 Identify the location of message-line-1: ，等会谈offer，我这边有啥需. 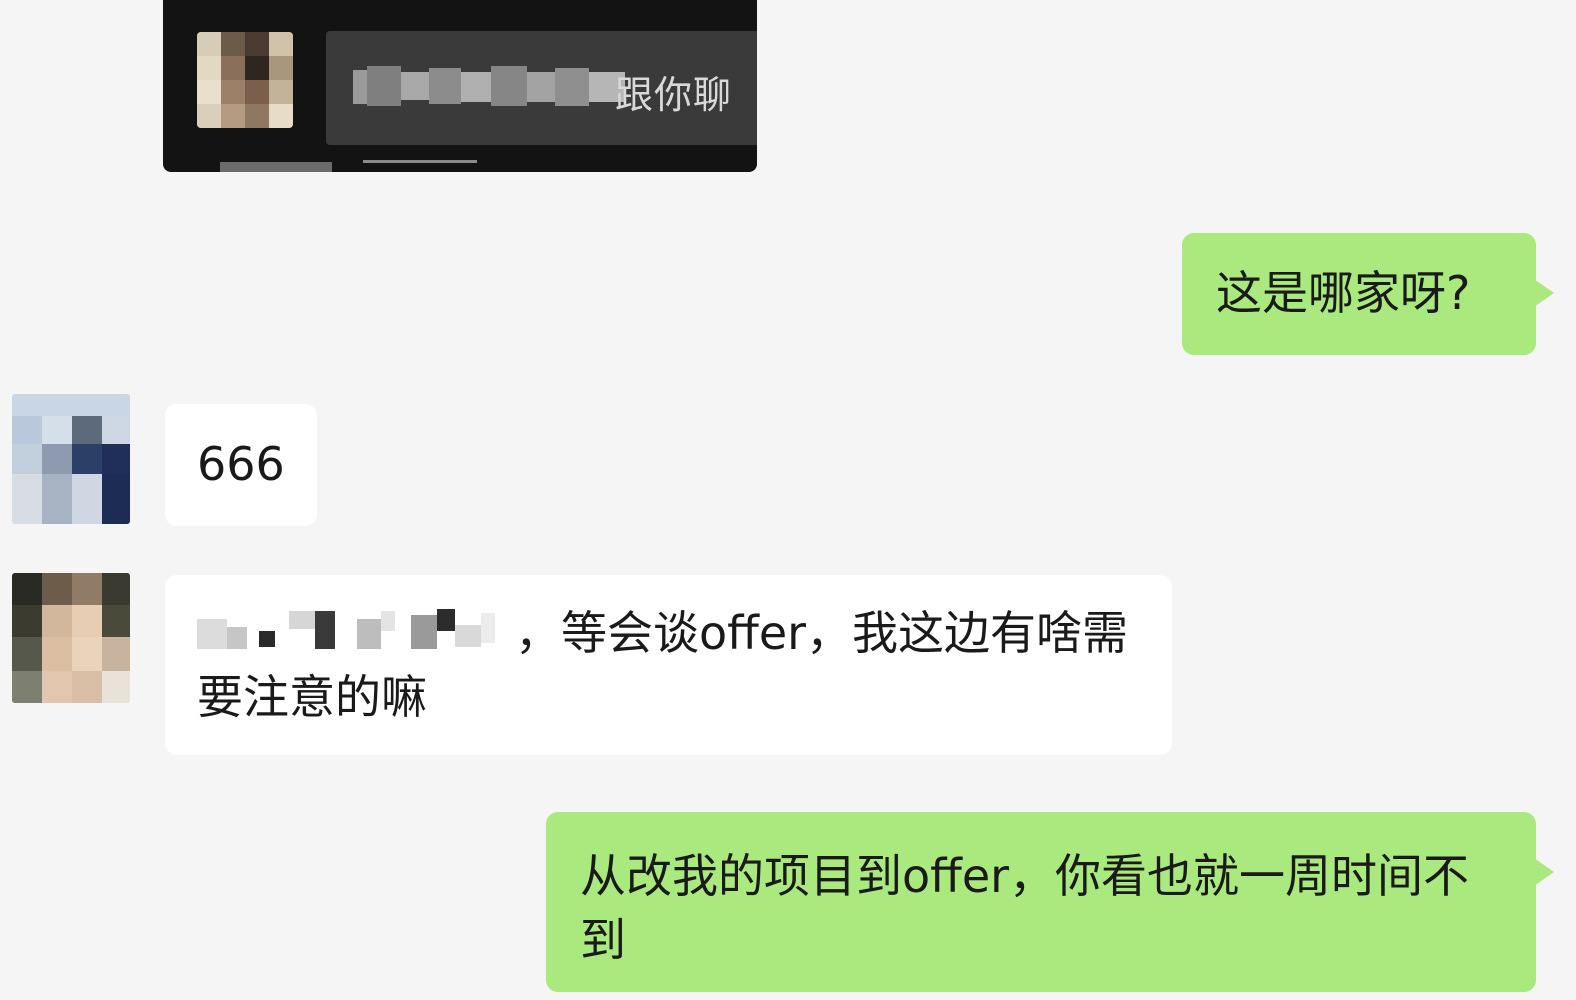
(668, 633).